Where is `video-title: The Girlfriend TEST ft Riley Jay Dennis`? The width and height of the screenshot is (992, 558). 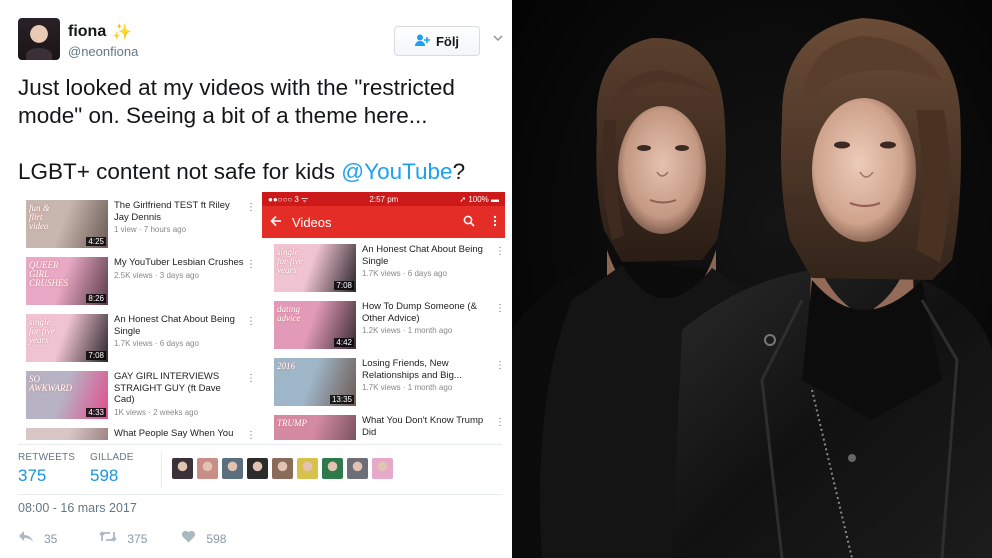 video-title: The Girlfriend TEST ft Riley Jay Dennis is located at coordinates (179, 211).